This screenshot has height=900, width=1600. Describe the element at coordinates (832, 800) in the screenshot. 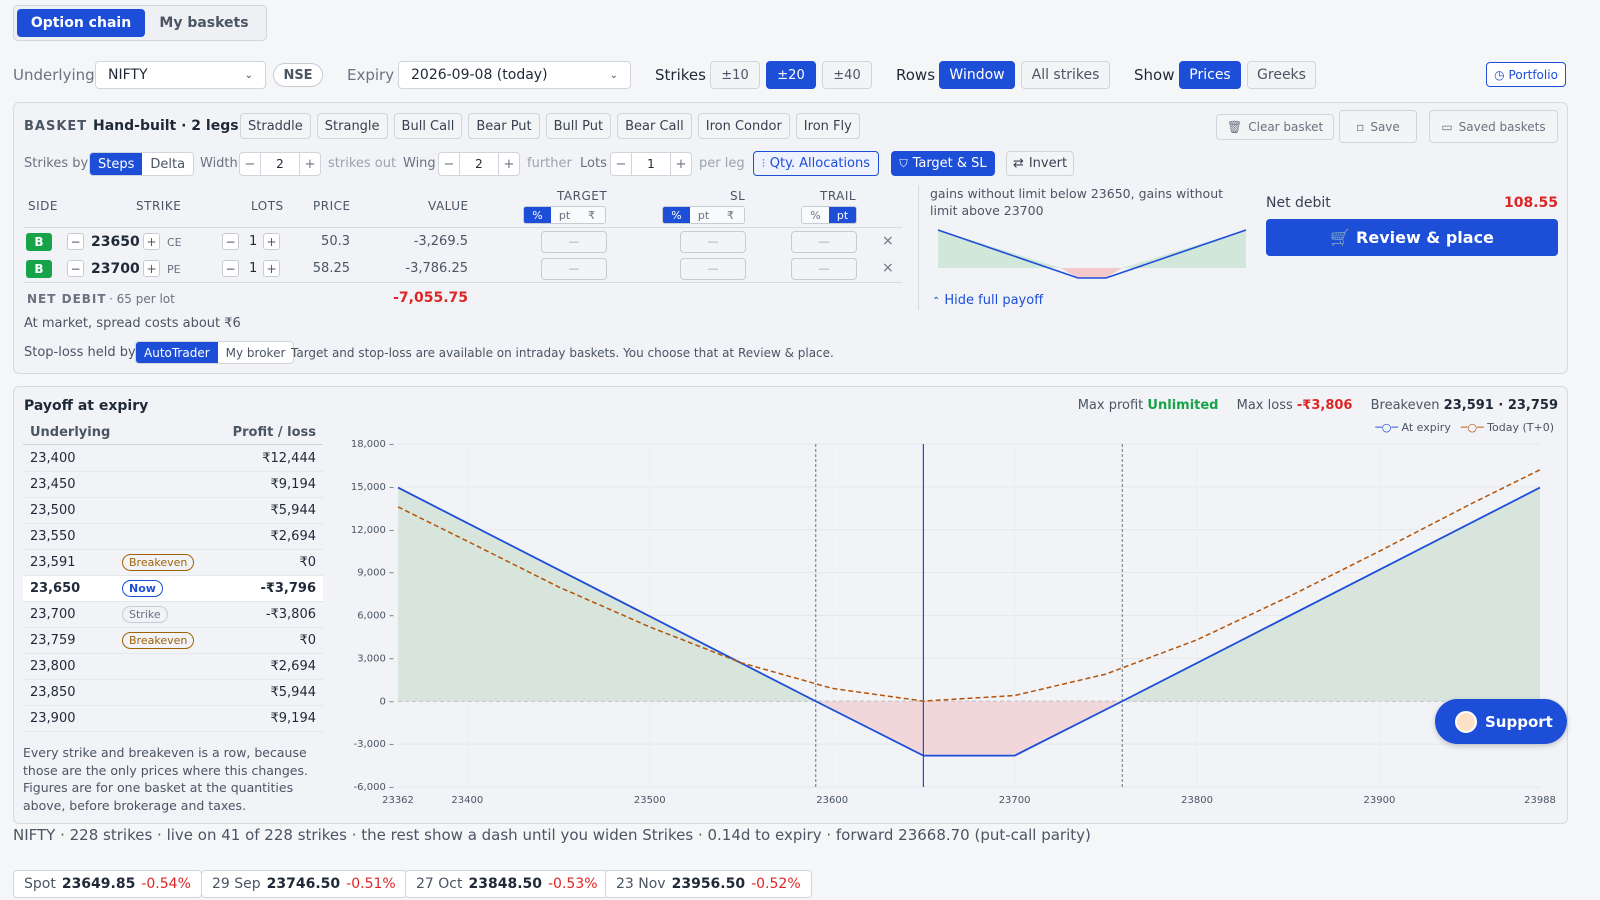

I see `x-tick-label: 23600` at that location.